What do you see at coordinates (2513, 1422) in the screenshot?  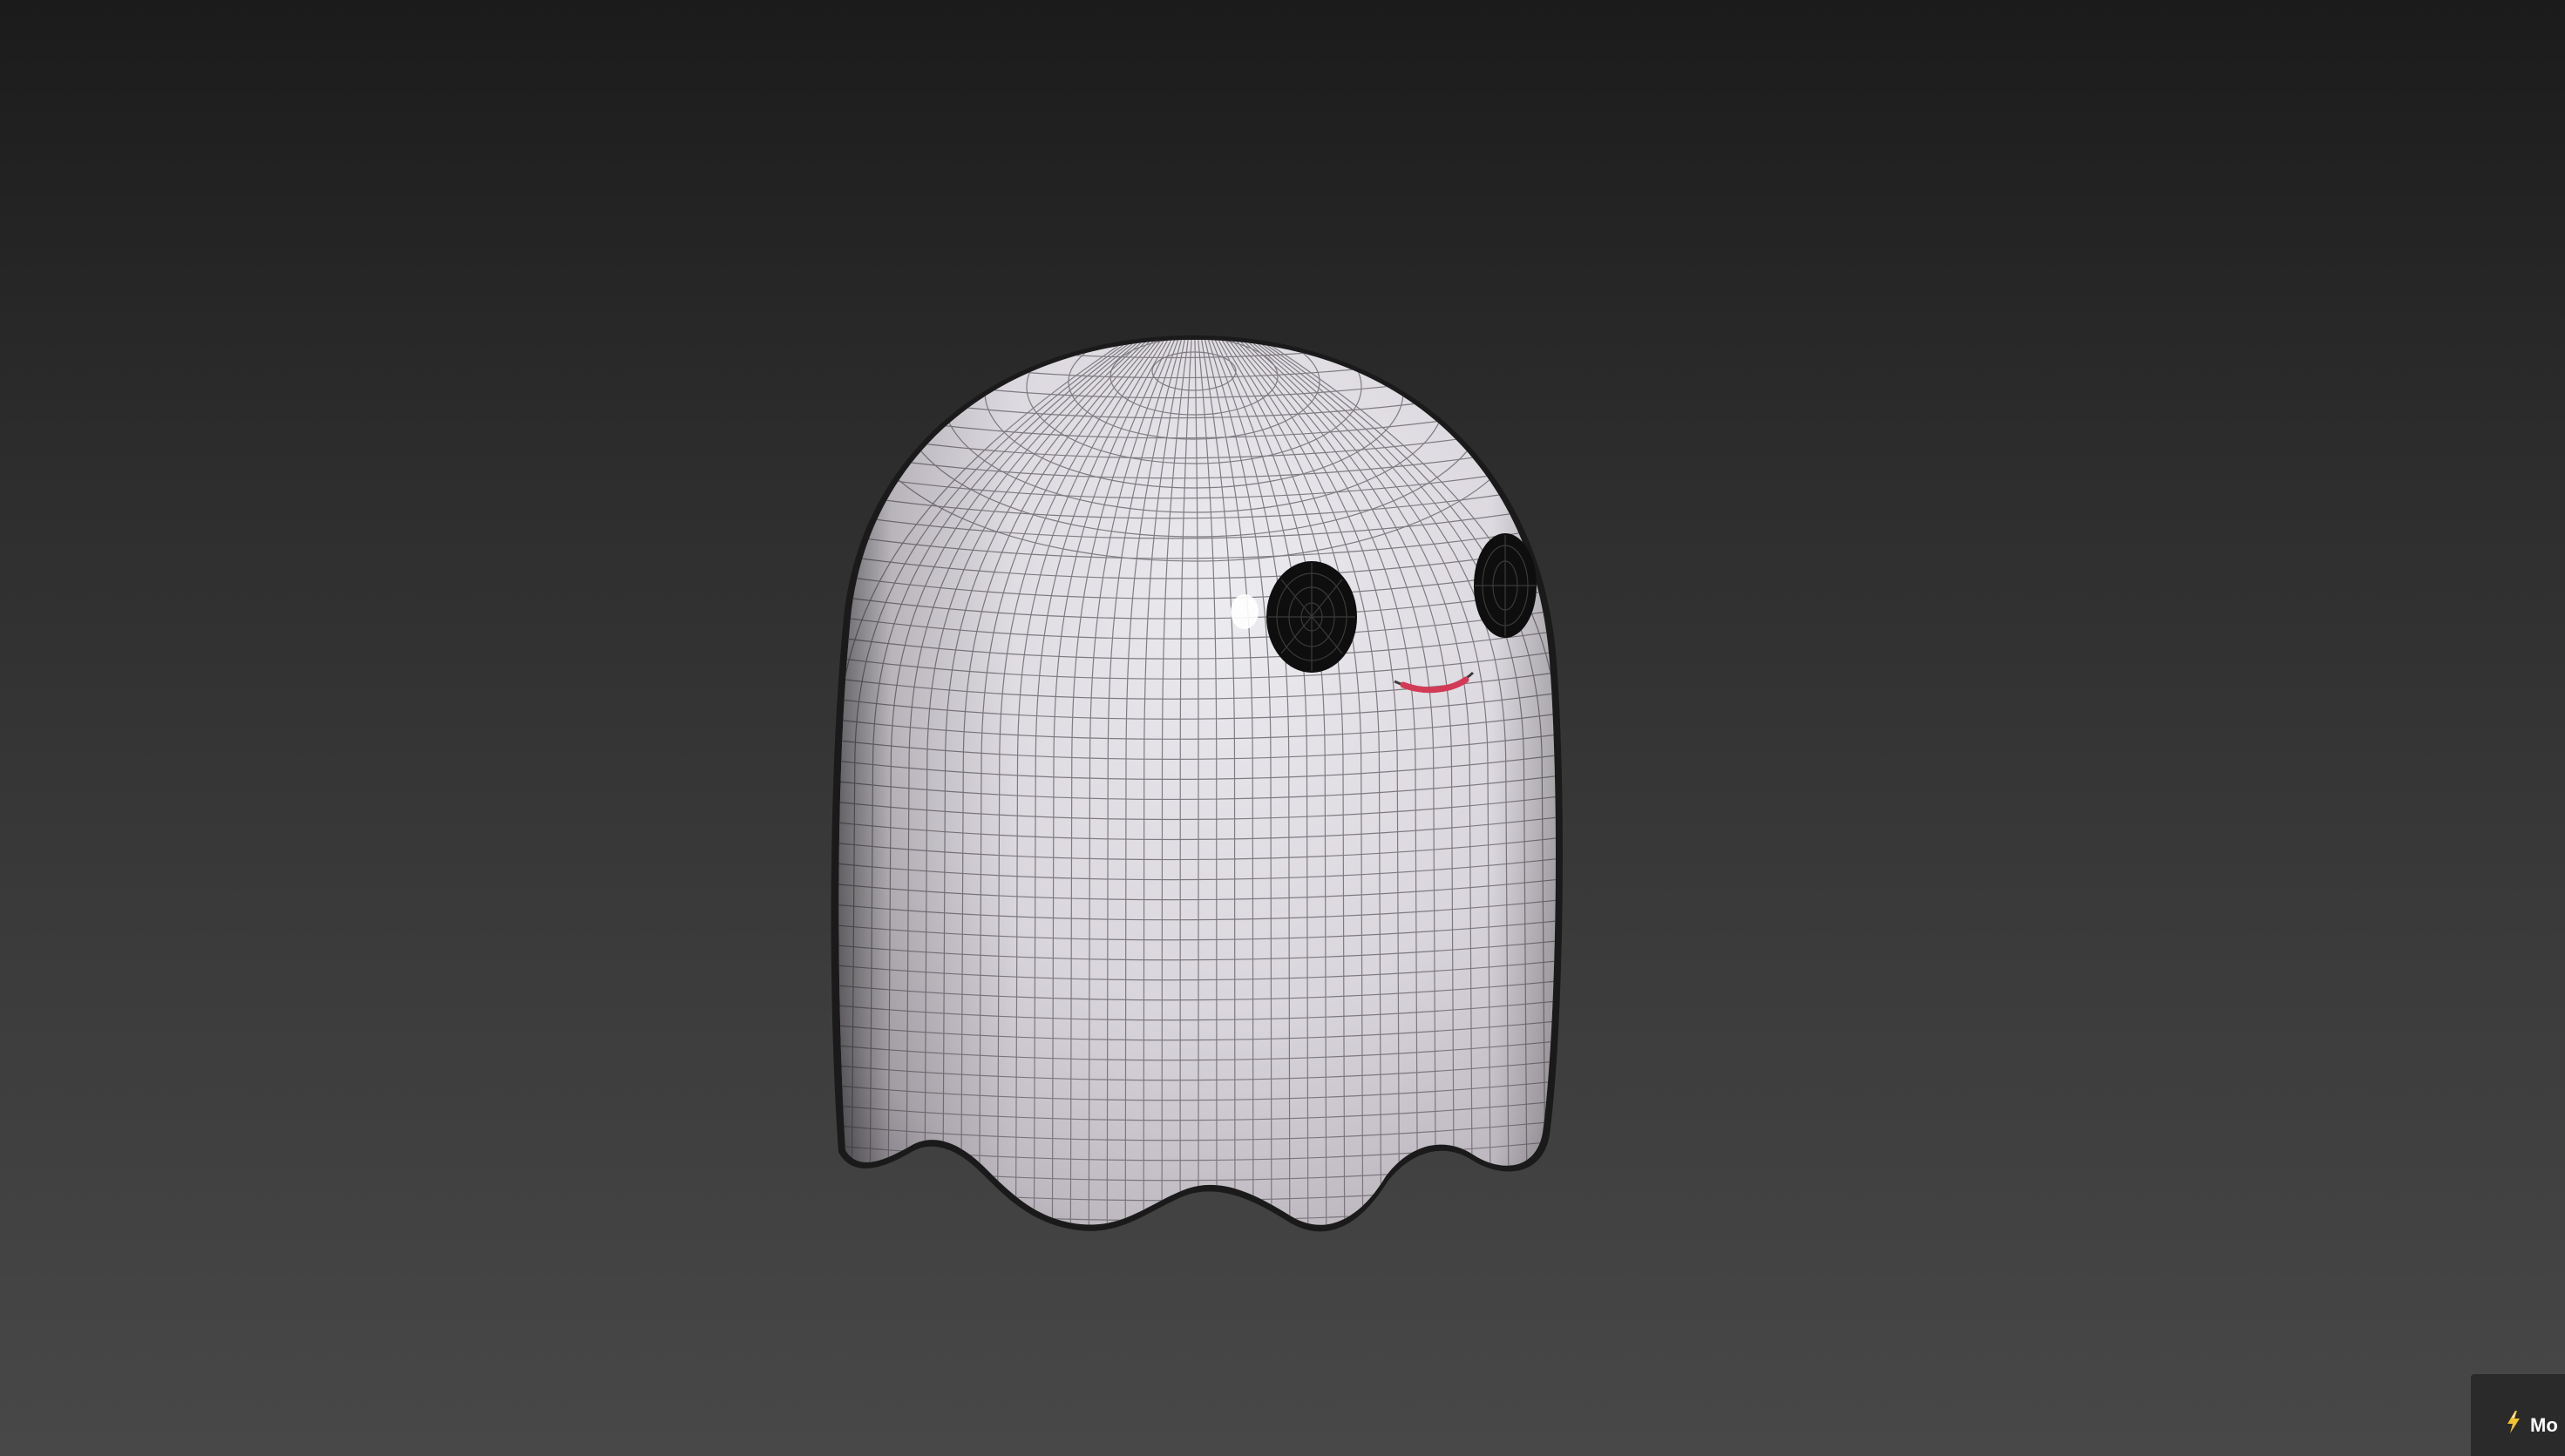 I see `lightning-icon` at bounding box center [2513, 1422].